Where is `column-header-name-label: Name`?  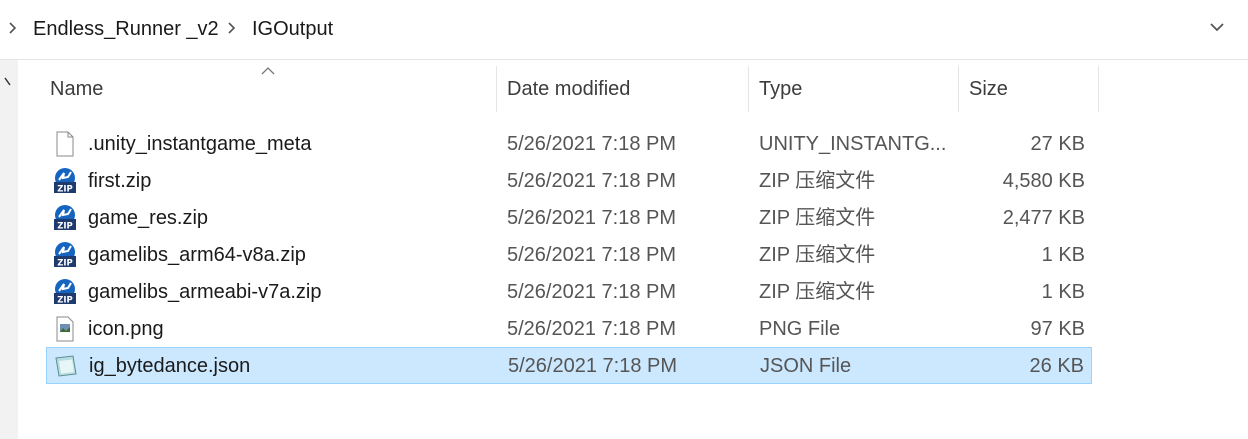
column-header-name-label: Name is located at coordinates (77, 89).